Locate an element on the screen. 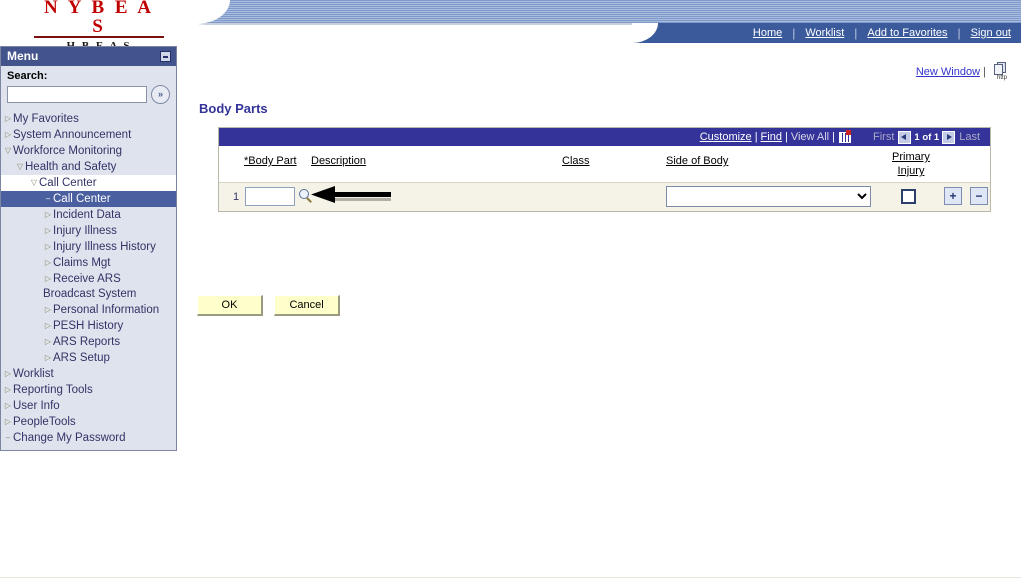  menu-title-label: Menu is located at coordinates (23, 56).